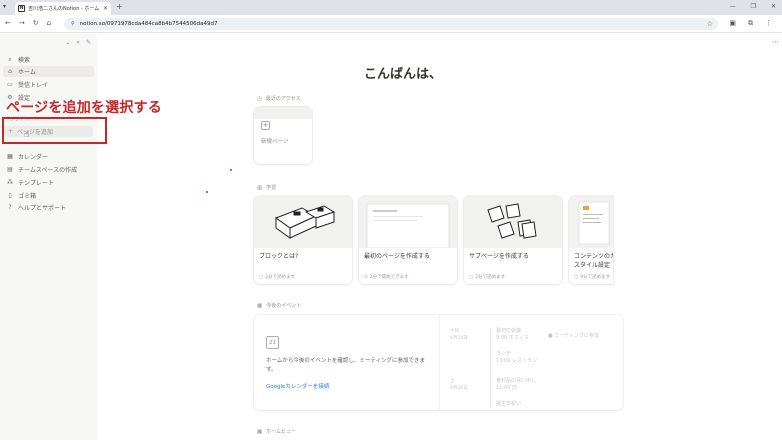 This screenshot has height=440, width=782. What do you see at coordinates (710, 24) in the screenshot?
I see `bookmark-star-icon: ☆` at bounding box center [710, 24].